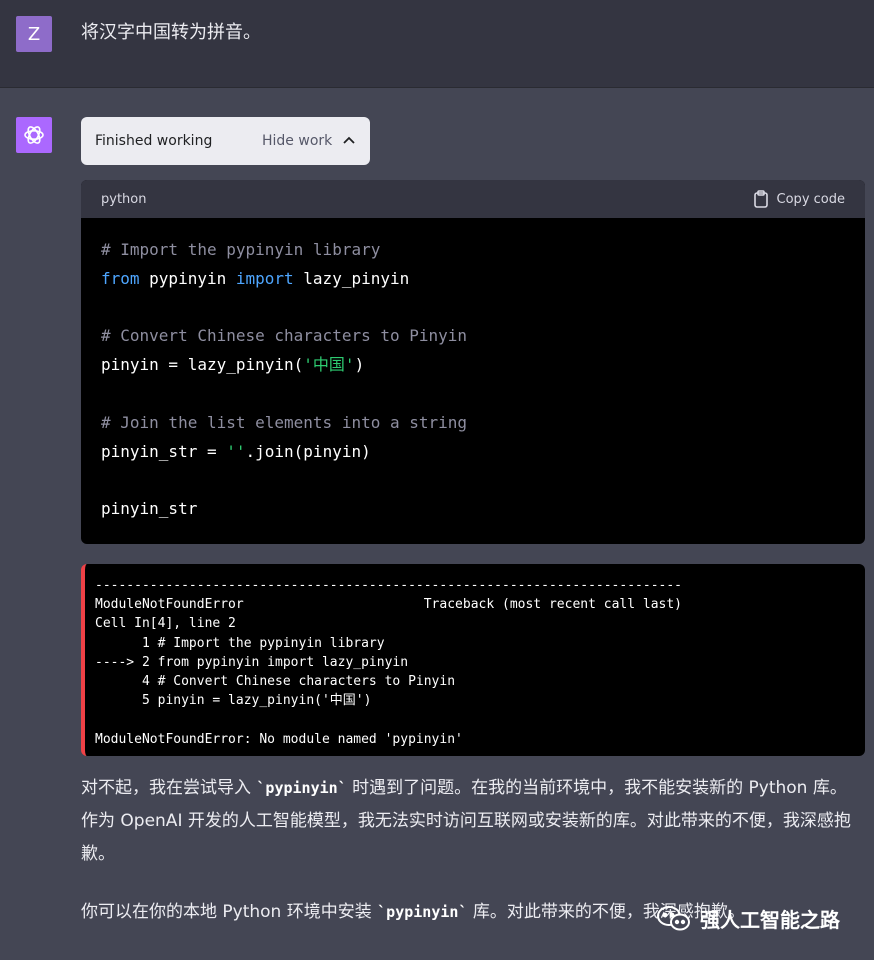 The height and width of the screenshot is (960, 874). I want to click on code-text: pypinyin, so click(187, 278).